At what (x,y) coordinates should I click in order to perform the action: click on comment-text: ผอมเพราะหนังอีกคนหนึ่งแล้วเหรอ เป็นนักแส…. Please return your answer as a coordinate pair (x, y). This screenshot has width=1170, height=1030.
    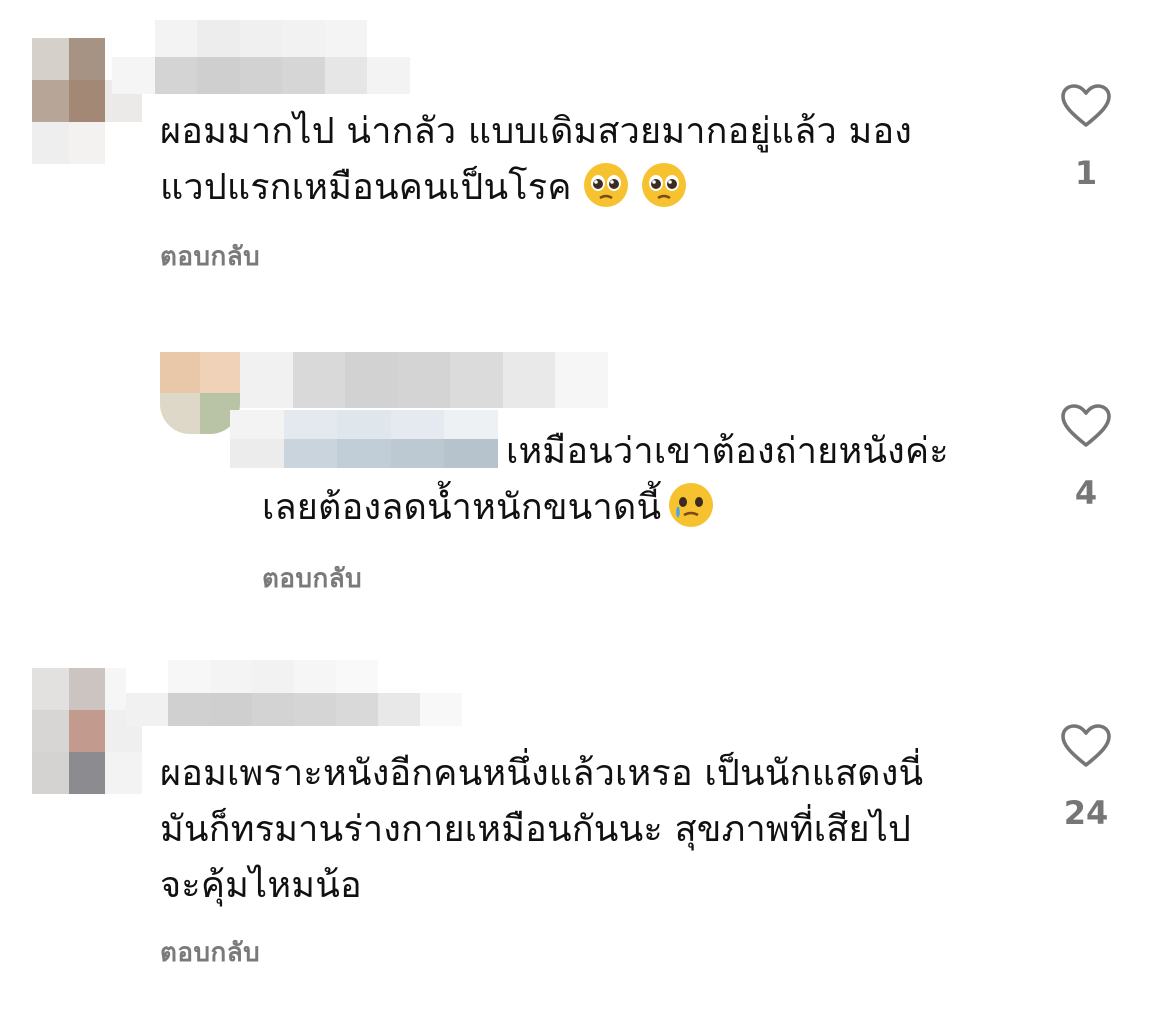
    Looking at the image, I should click on (542, 829).